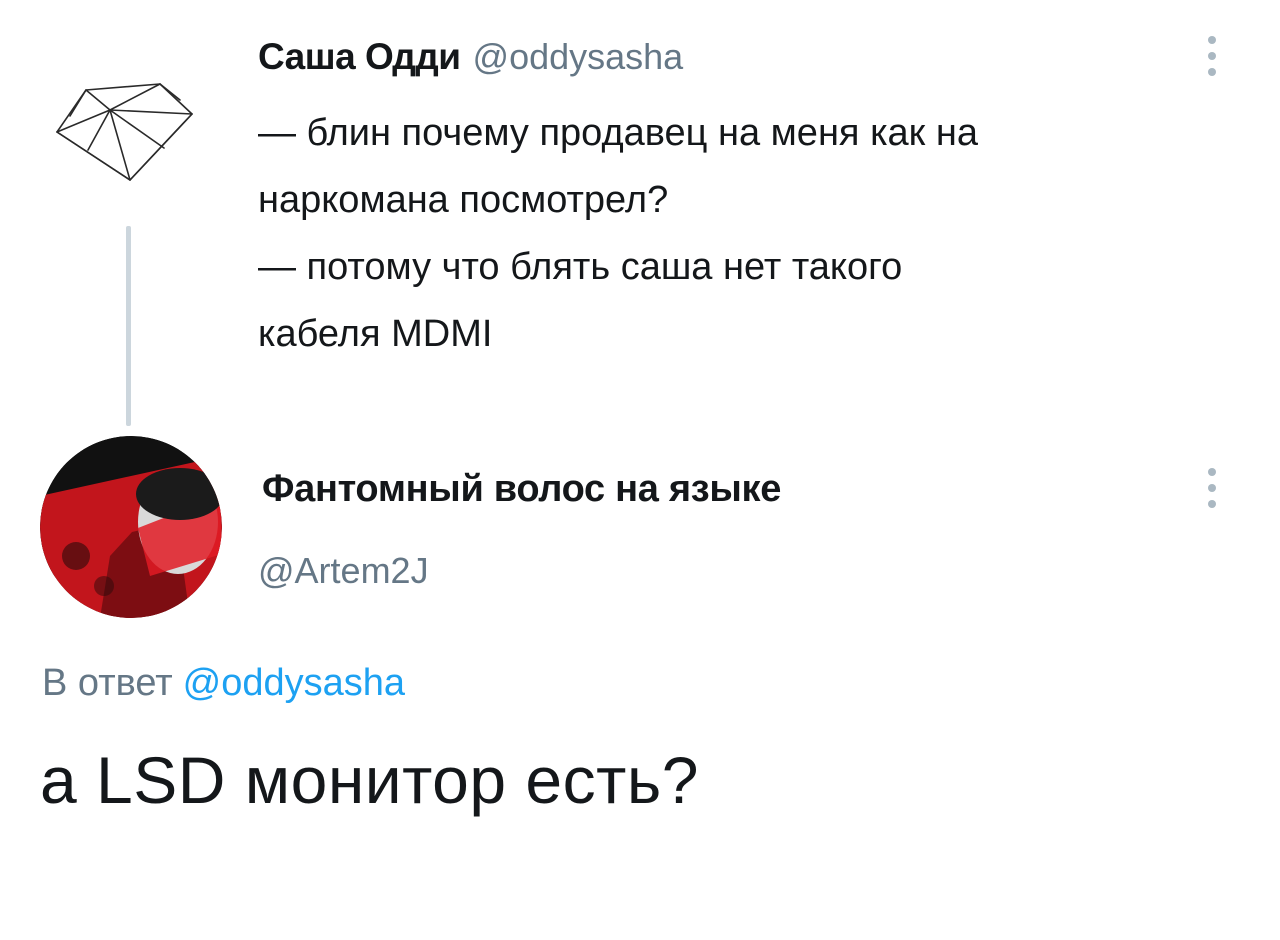 This screenshot has height=940, width=1280. I want to click on thread-line, so click(128, 326).